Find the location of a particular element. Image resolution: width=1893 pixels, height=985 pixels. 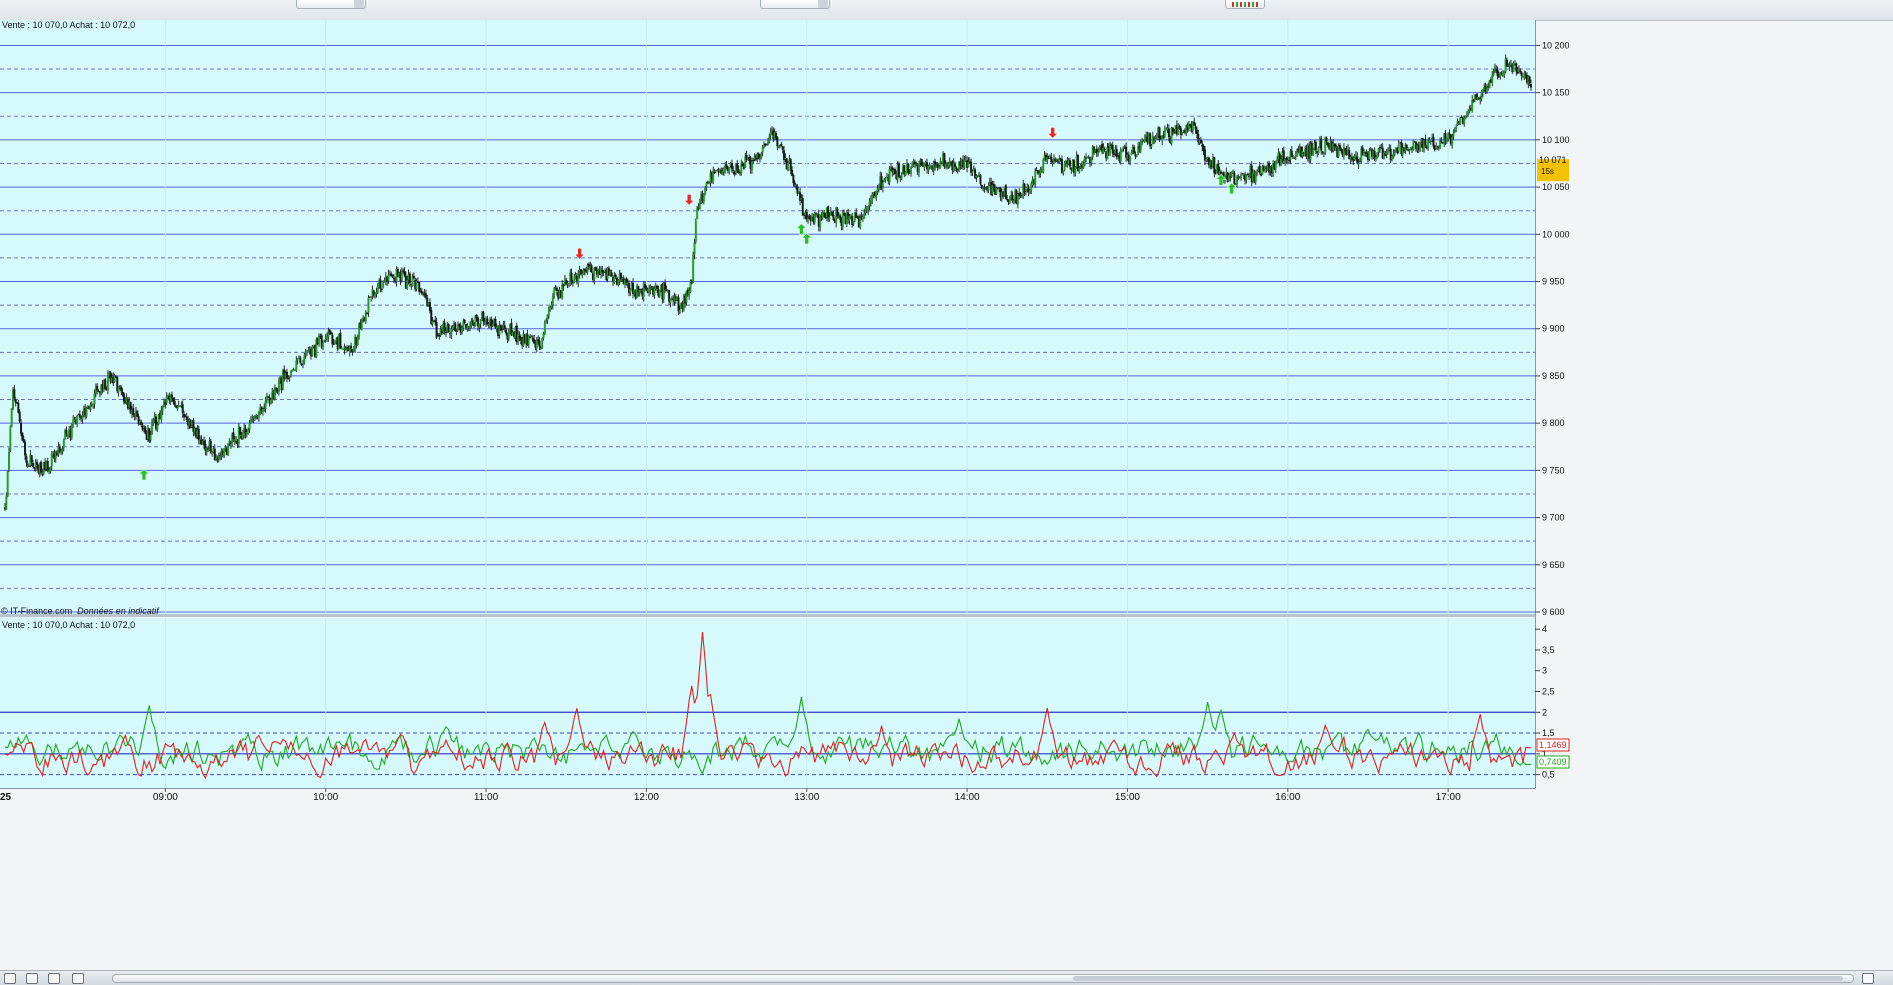

time-tick-label: 13:00 is located at coordinates (806, 797).